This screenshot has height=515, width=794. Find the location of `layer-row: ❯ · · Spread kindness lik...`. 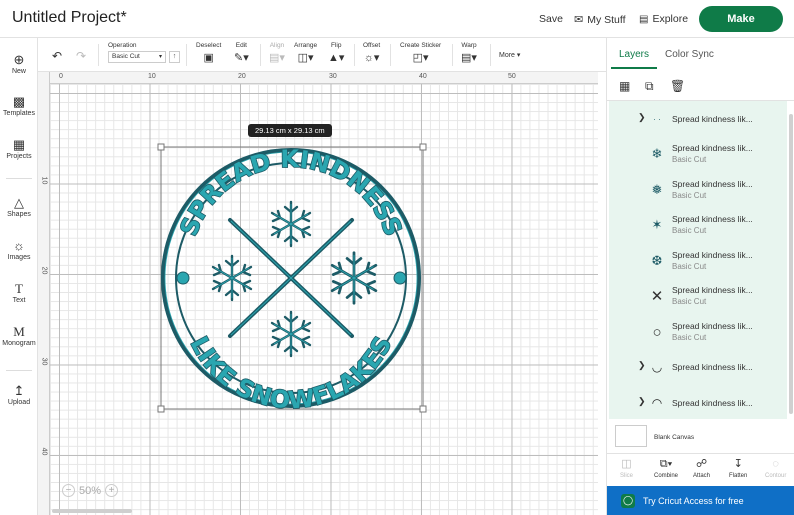

layer-row: ❯ · · Spread kindness lik... is located at coordinates (698, 119).